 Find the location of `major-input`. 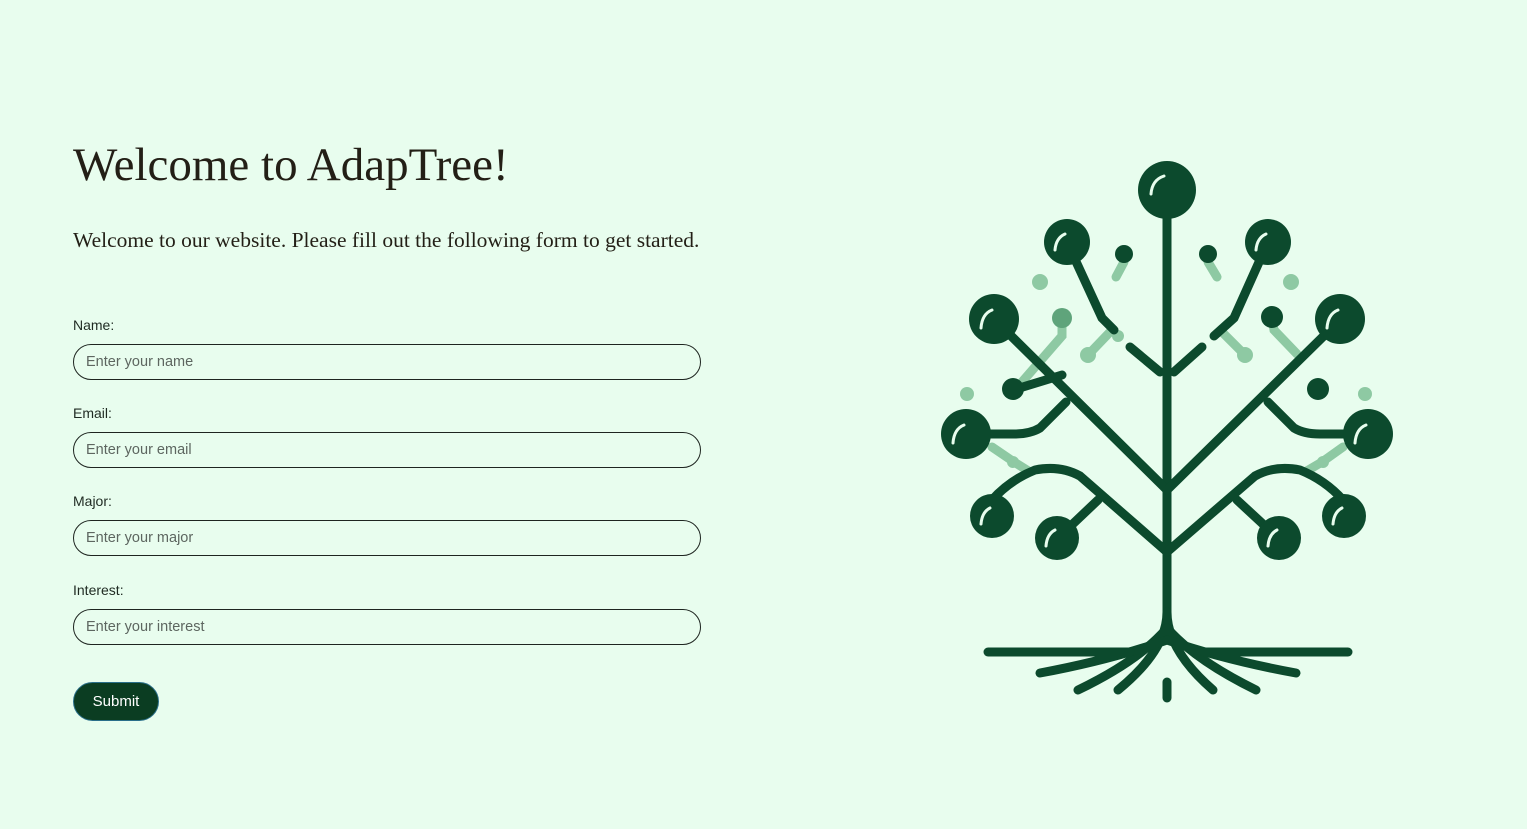

major-input is located at coordinates (387, 538).